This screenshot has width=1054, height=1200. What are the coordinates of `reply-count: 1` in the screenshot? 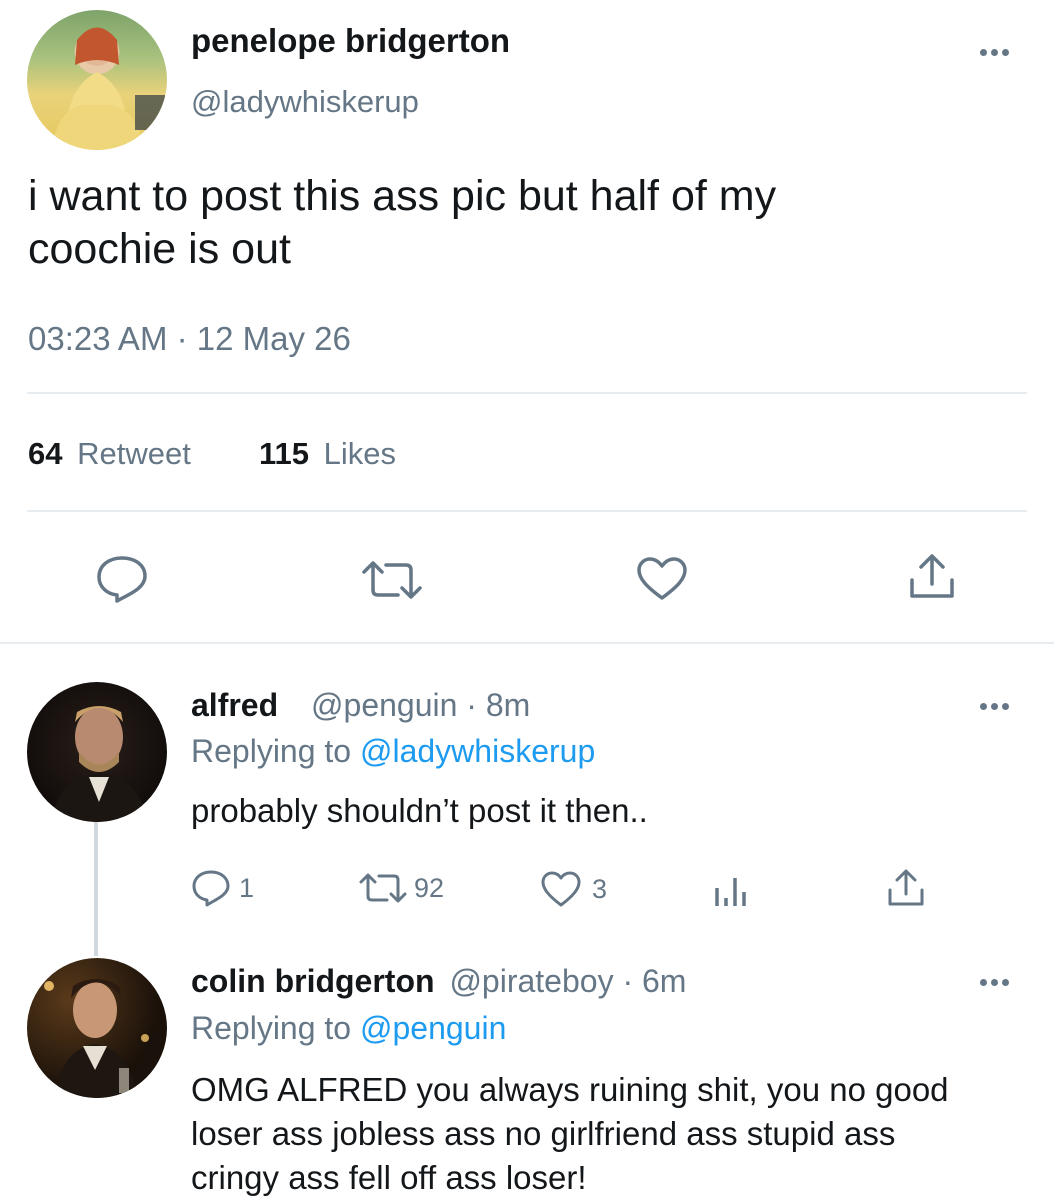 It's located at (247, 887).